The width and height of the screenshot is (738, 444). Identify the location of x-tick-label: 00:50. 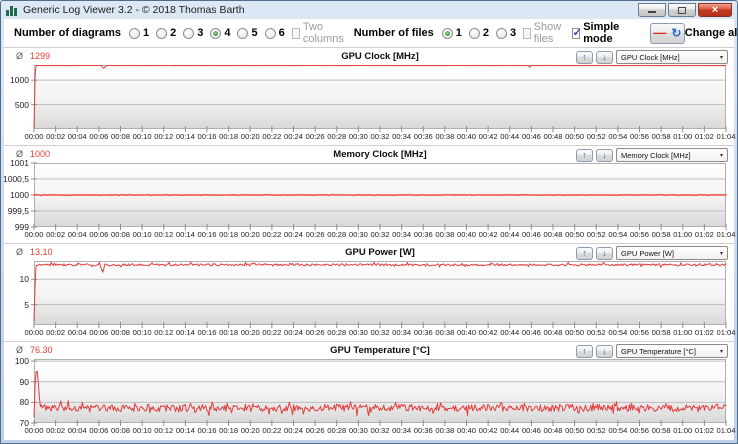
(575, 332).